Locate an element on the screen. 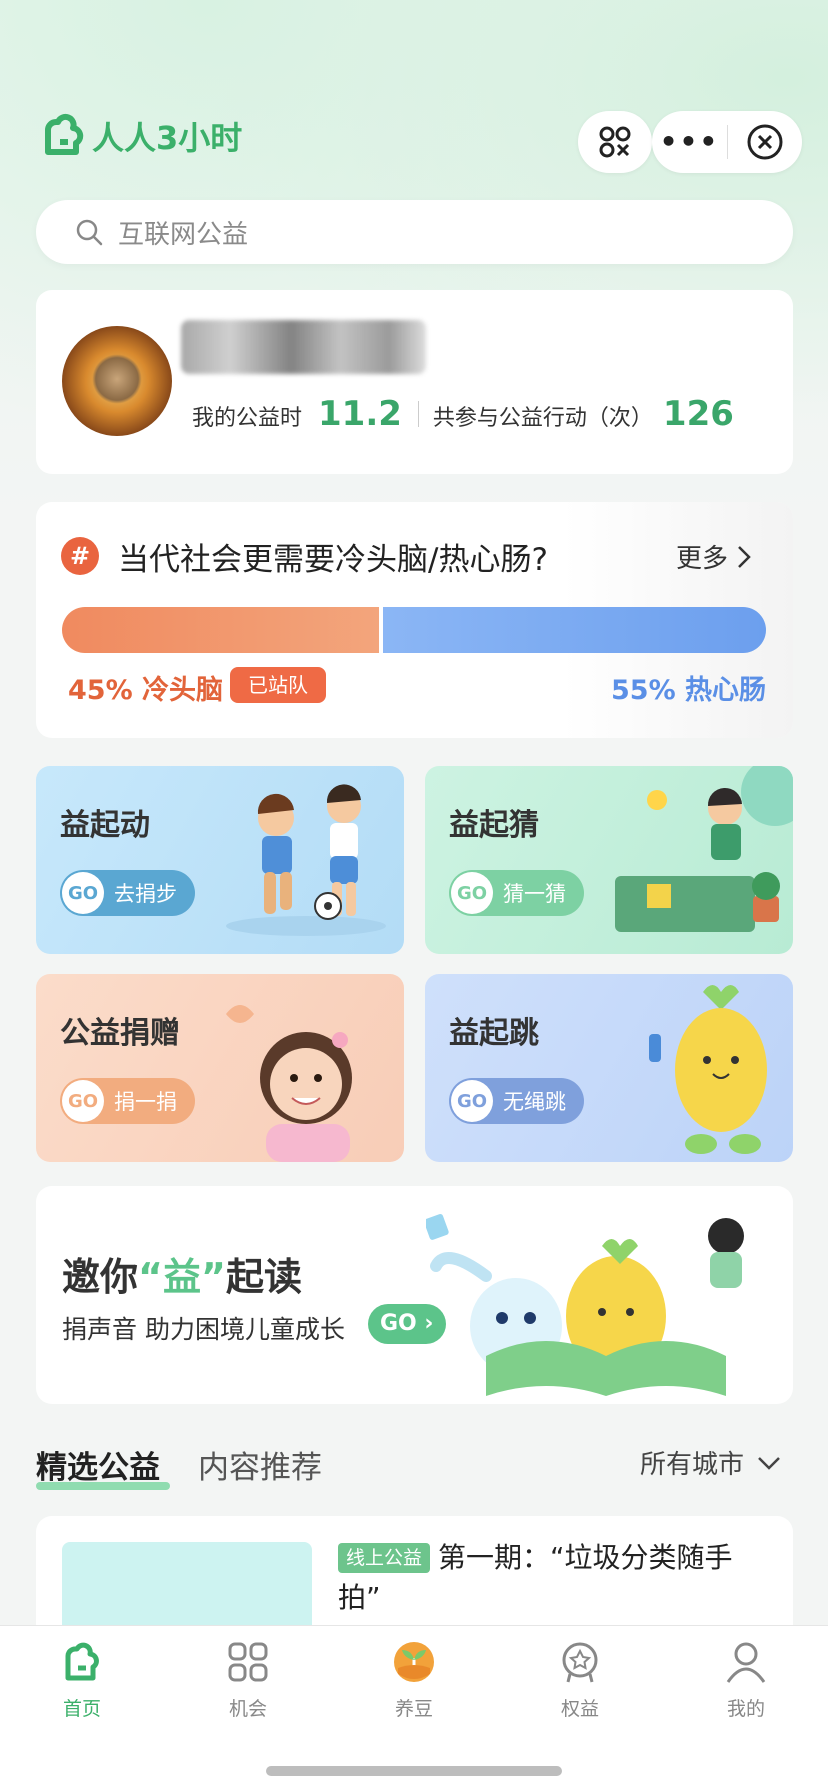 This screenshot has height=1792, width=828. topic-poll-card: # 当代社会更需要冷头脑/热心肠? 更多 45% 冷头脑 已站队 55% 热心肠 is located at coordinates (414, 620).